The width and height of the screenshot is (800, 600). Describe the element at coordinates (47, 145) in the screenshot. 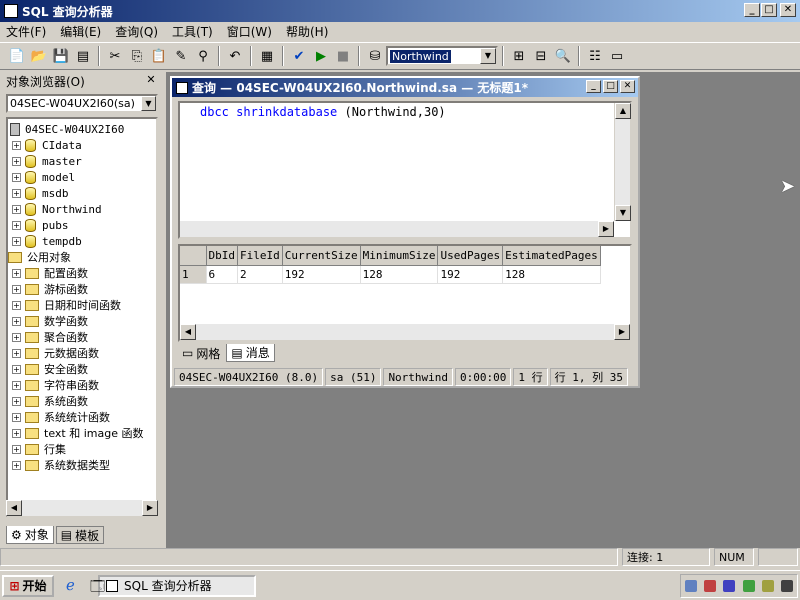

I see `tree-db-item: + CIdata` at that location.